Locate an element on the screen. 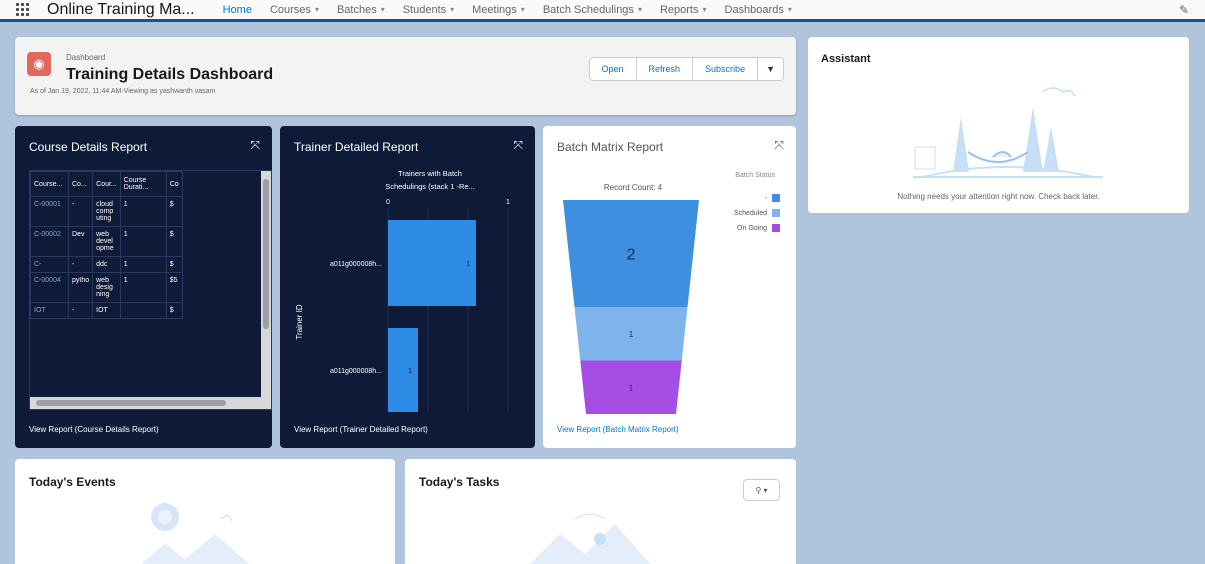 The width and height of the screenshot is (1205, 564). table-row: C-00001- cloud comp uting 1 $ is located at coordinates (106, 211).